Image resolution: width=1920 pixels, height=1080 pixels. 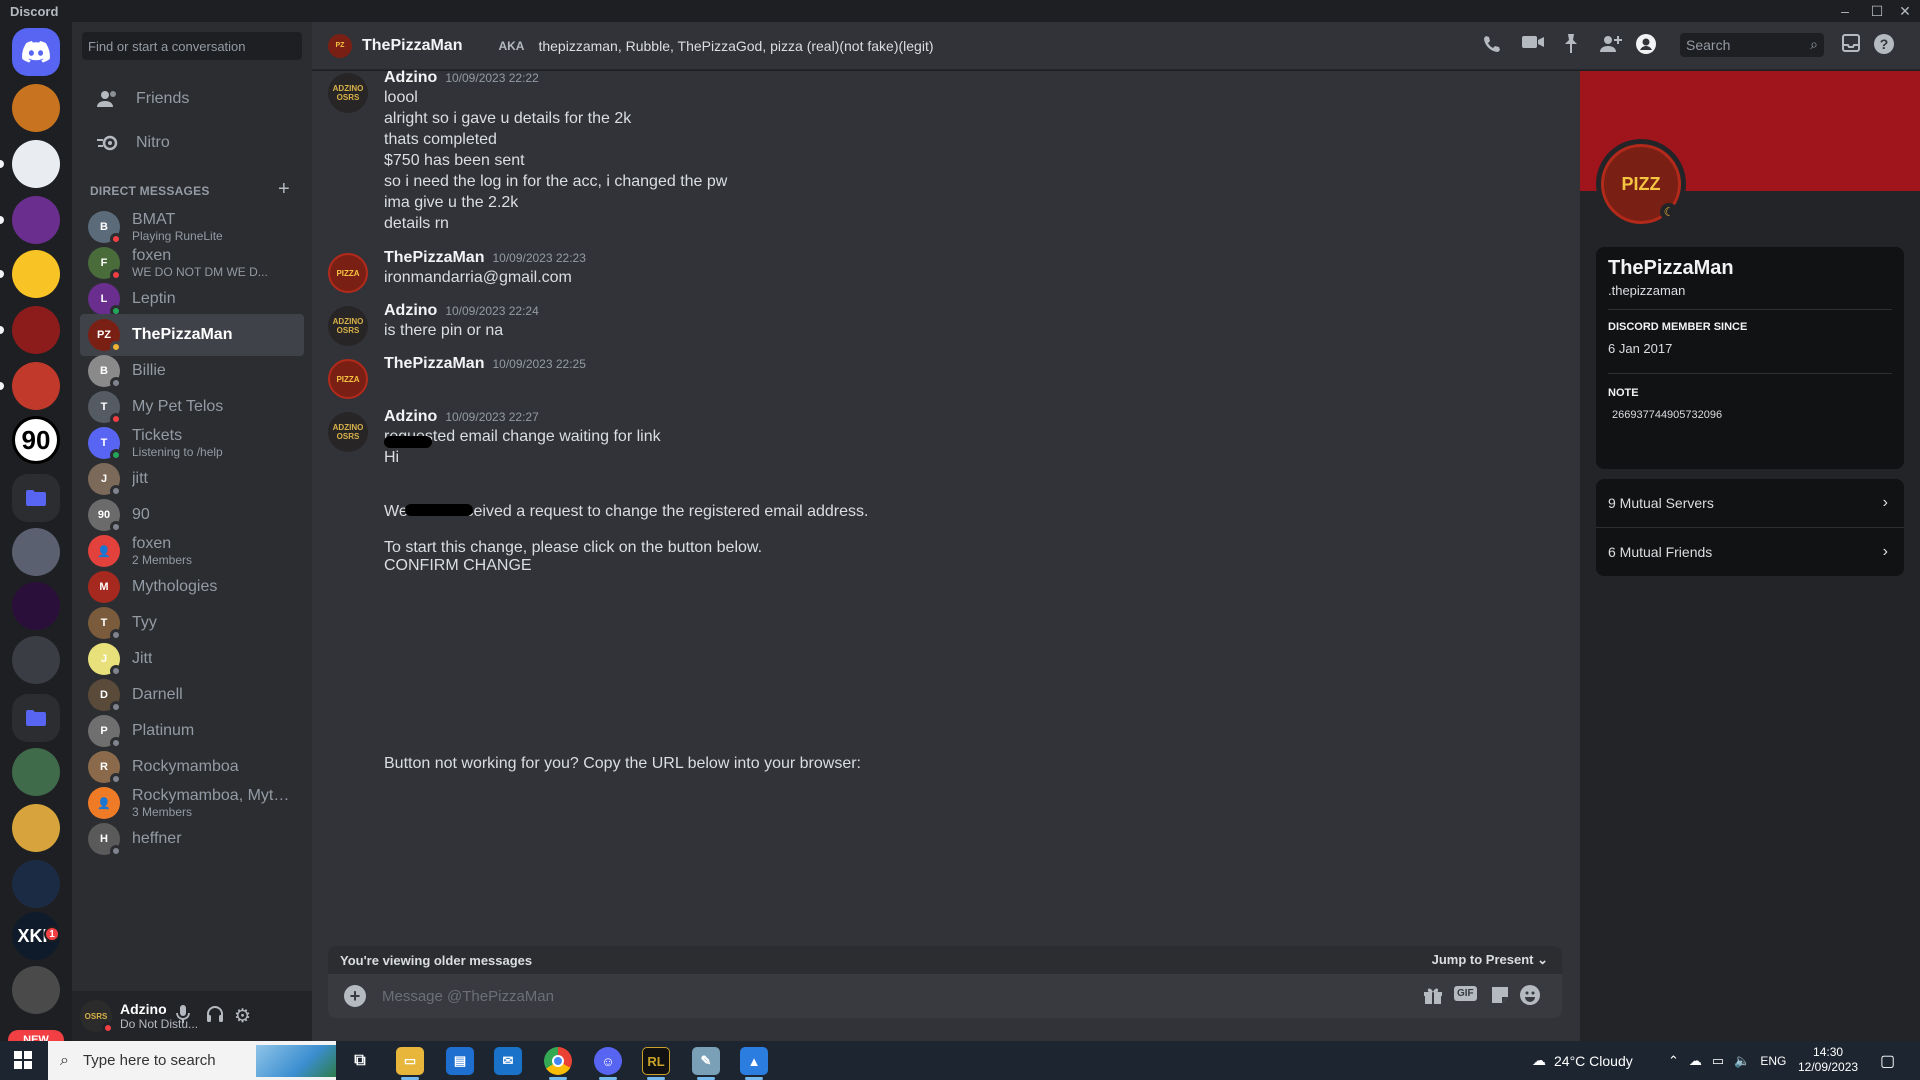 I want to click on discord-home-button, so click(x=36, y=52).